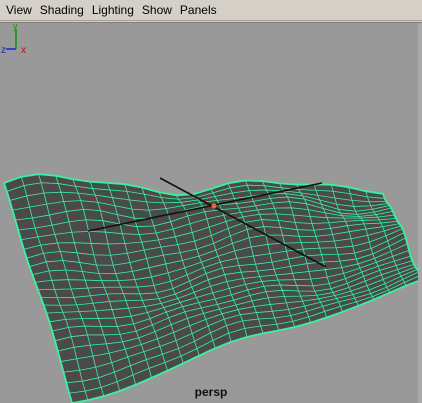 This screenshot has height=403, width=422. I want to click on camera-name-label: persp, so click(211, 392).